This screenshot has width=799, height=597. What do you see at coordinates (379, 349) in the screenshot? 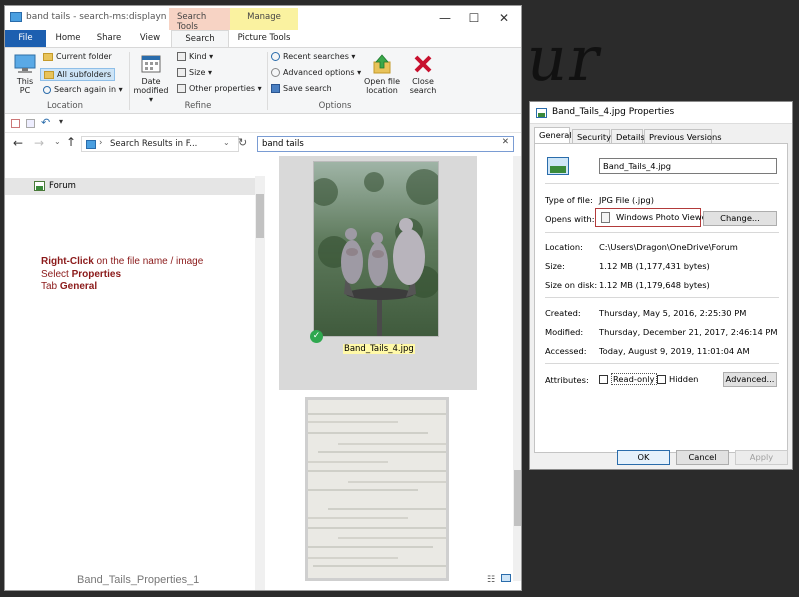
I see `file-name-label: Band_Tails_4.jpg` at bounding box center [379, 349].